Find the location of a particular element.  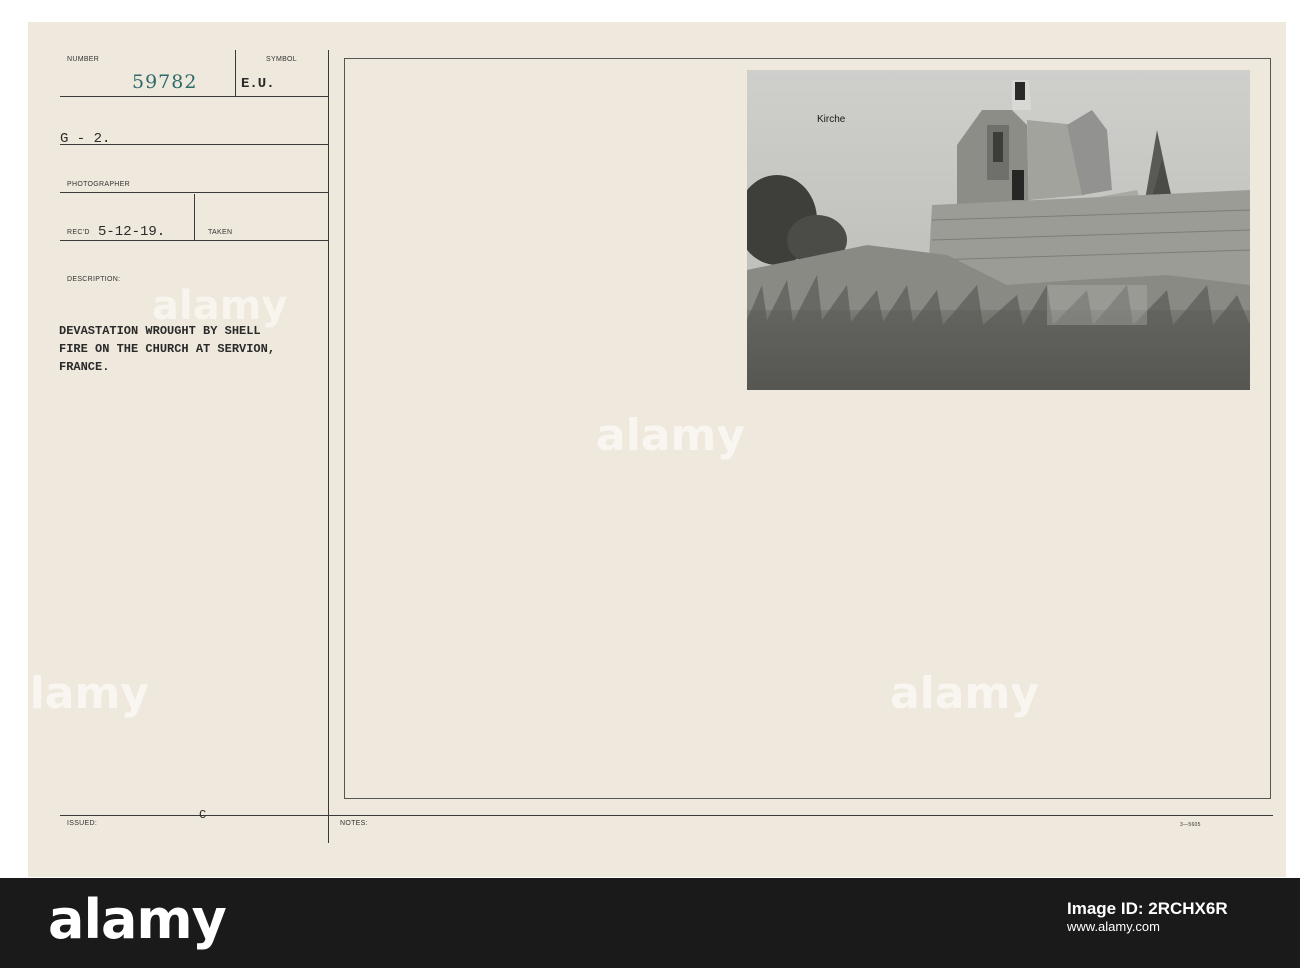

watermark-left: alamy is located at coordinates (220, 306).